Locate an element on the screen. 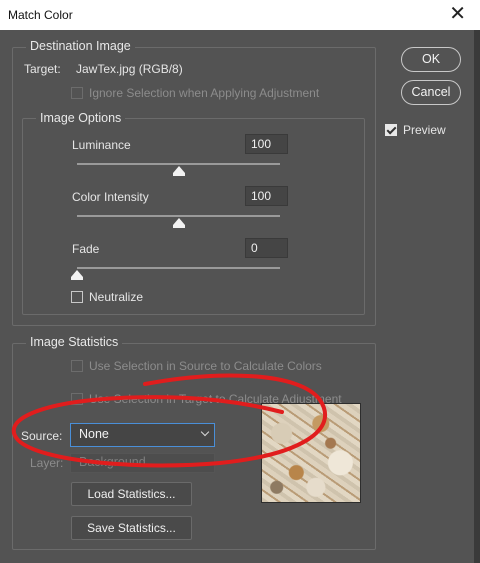 The image size is (480, 563). preview-checkbox is located at coordinates (391, 130).